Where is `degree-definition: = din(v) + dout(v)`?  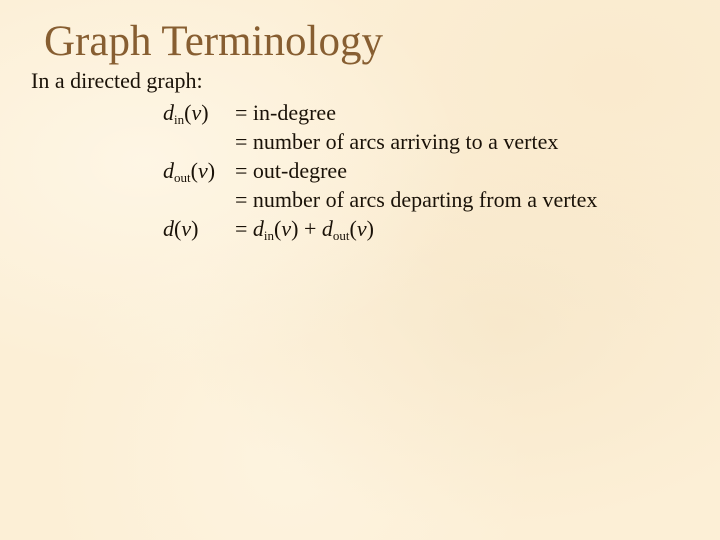
degree-definition: = din(v) + dout(v) is located at coordinates (304, 229).